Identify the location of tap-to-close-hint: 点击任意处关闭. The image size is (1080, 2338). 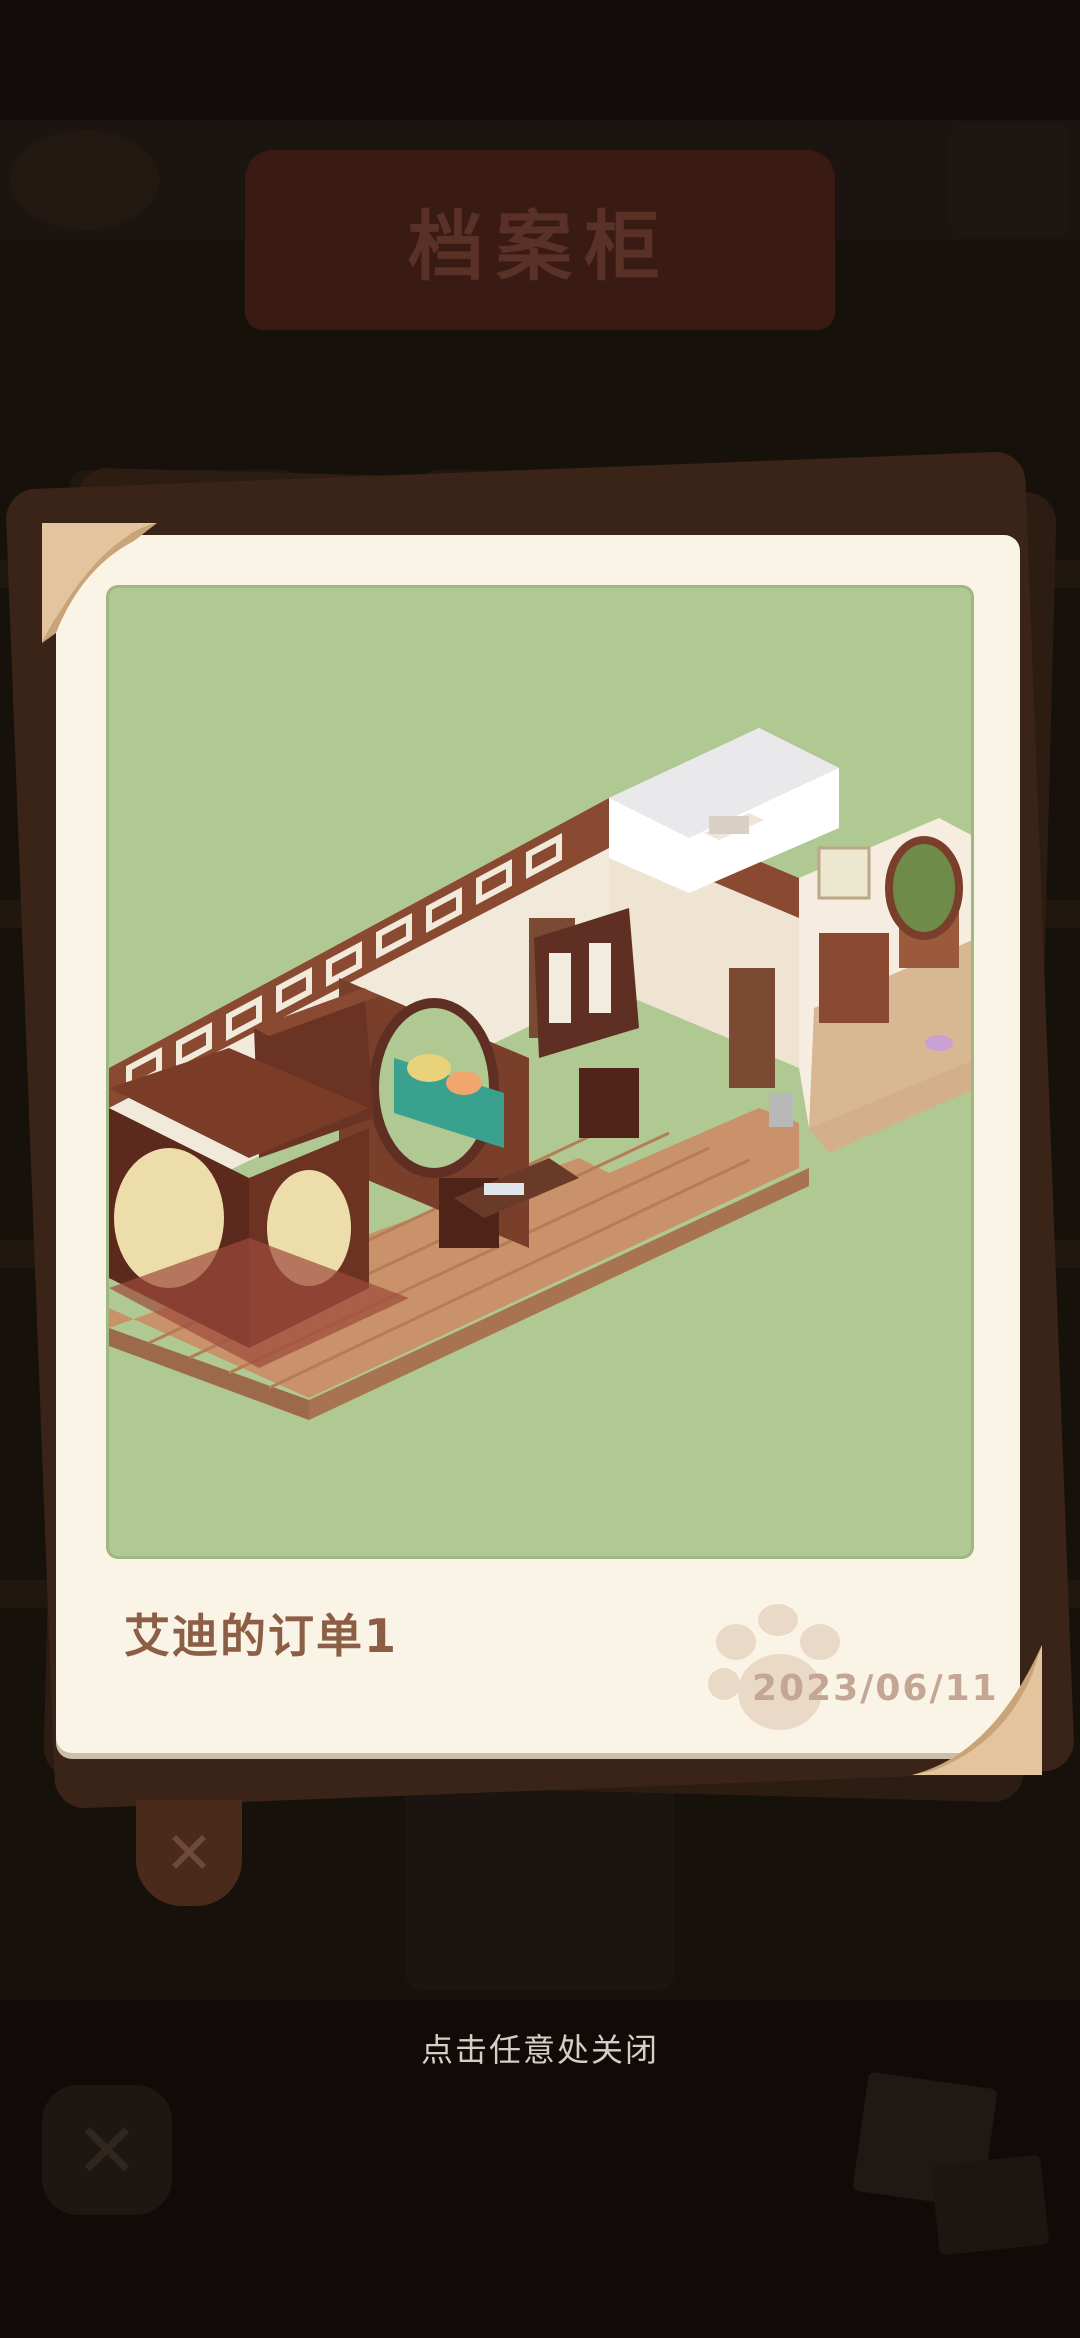
(540, 2048).